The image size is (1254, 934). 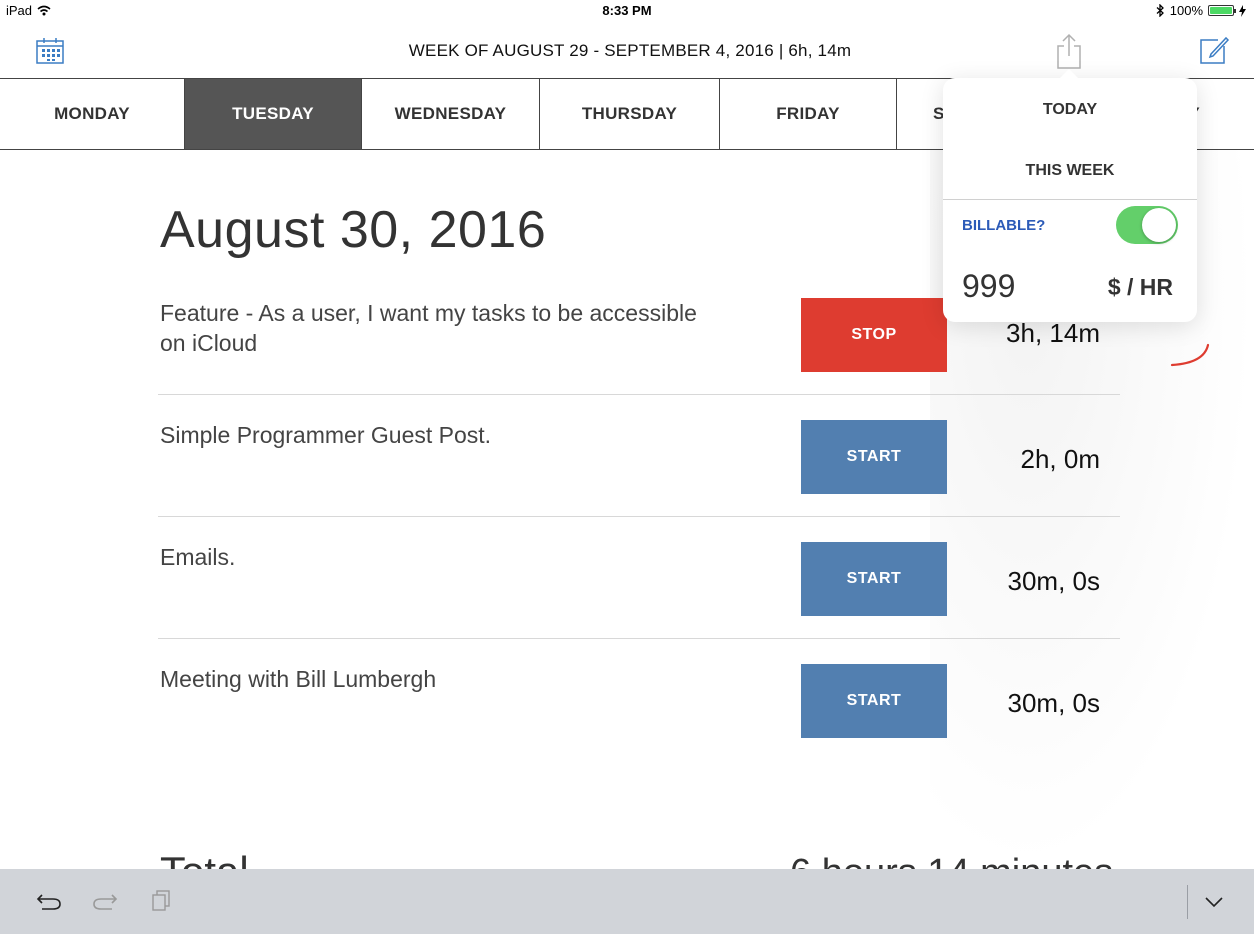 I want to click on task-row: Meeting with Bill Lumbergh START 30m, 0s, so click(x=639, y=704).